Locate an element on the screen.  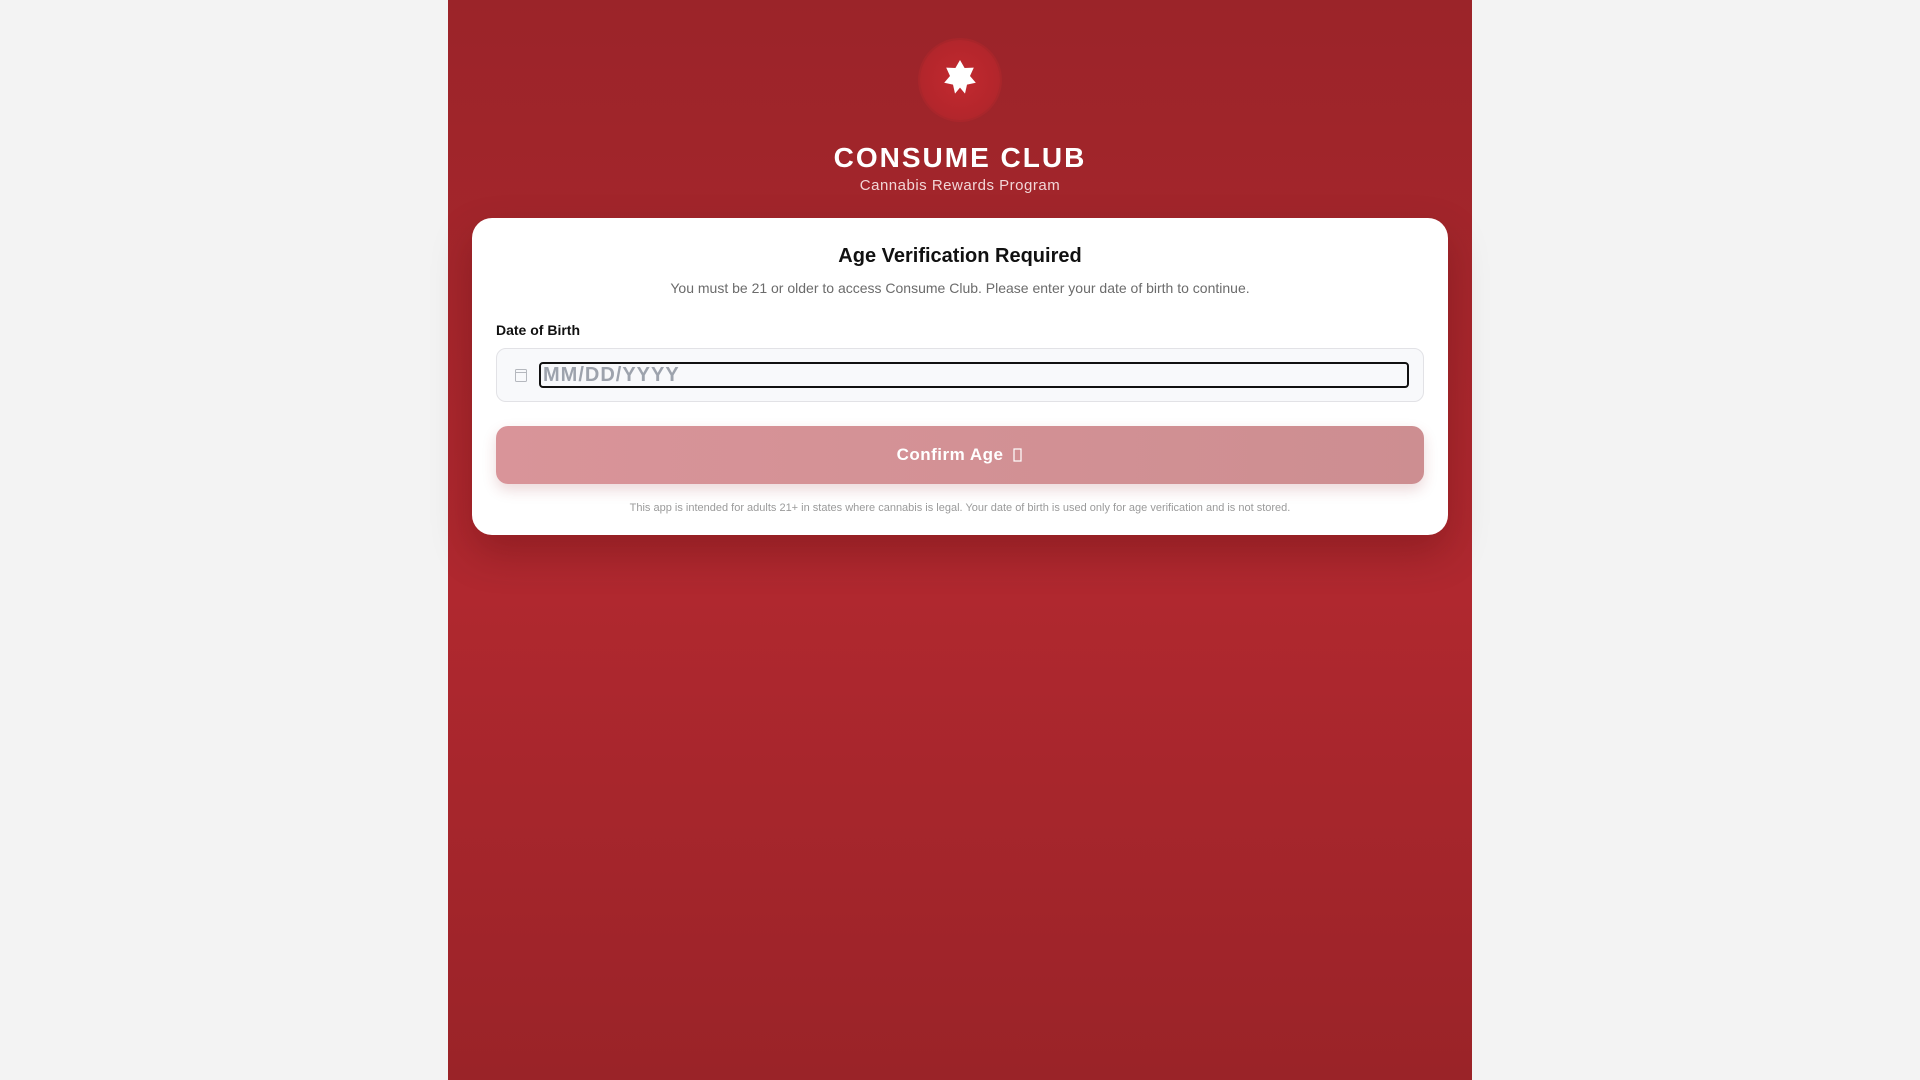
brand-header: CONSUME CLUB Cannabis Rewards Program is located at coordinates (960, 118).